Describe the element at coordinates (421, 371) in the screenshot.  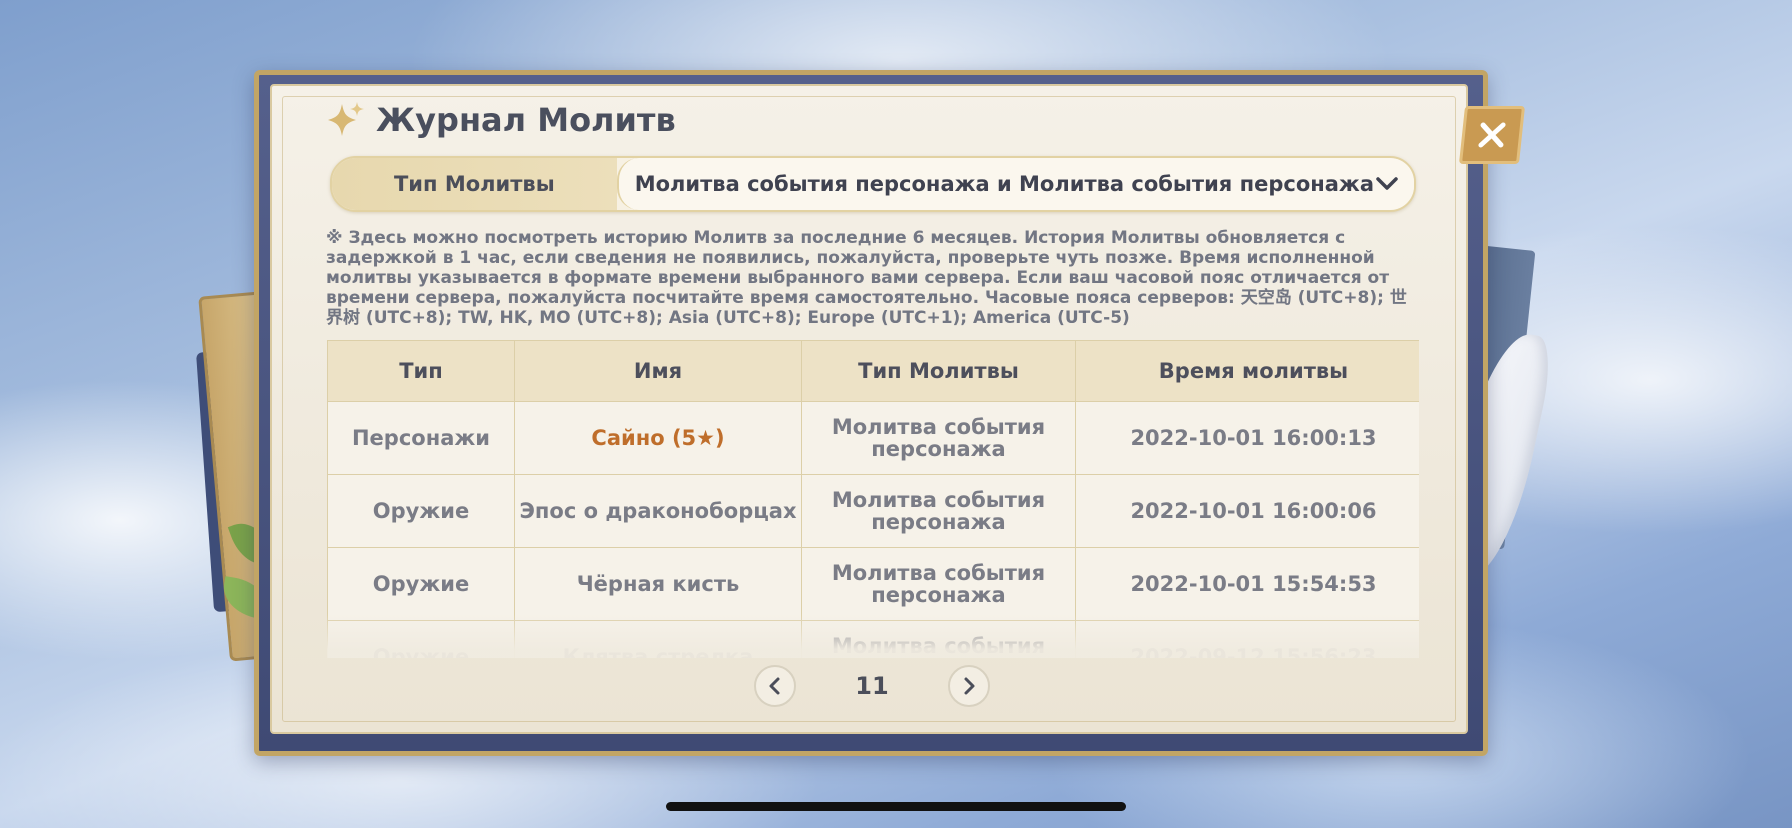
I see `column-header-type: Тип` at that location.